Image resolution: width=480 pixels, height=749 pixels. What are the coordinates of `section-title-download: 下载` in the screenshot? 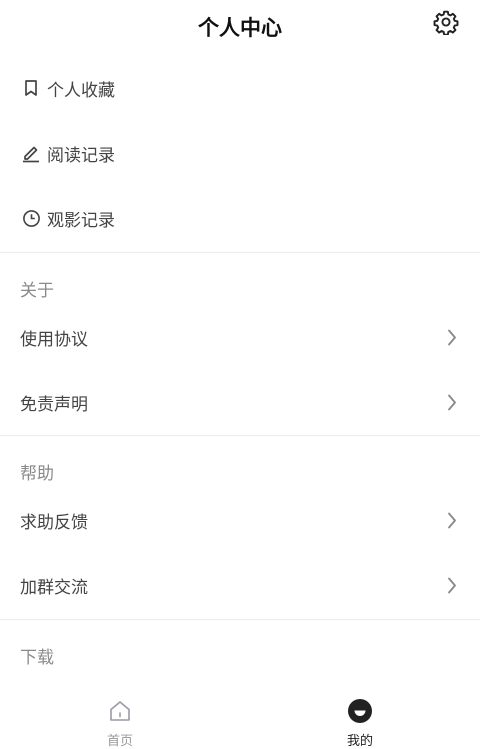 It's located at (37, 658).